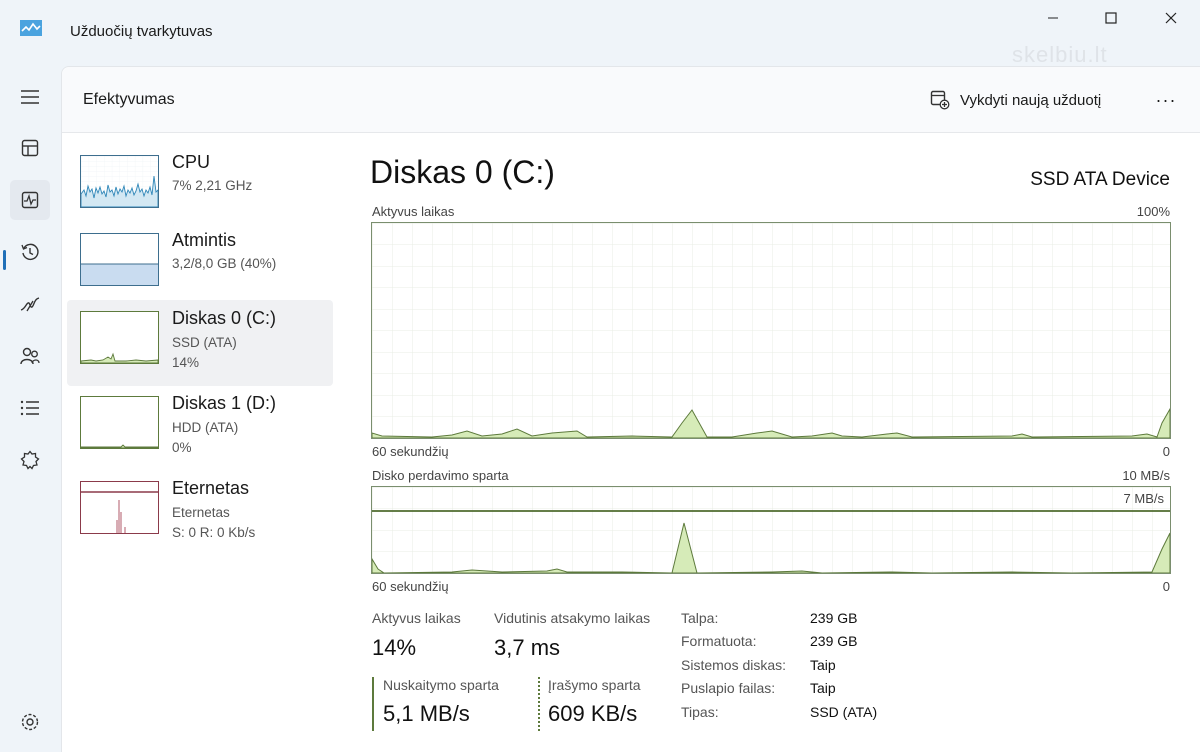 Image resolution: width=1200 pixels, height=752 pixels. Describe the element at coordinates (212, 185) in the screenshot. I see `device-detail: 7% 2,21 GHz` at that location.